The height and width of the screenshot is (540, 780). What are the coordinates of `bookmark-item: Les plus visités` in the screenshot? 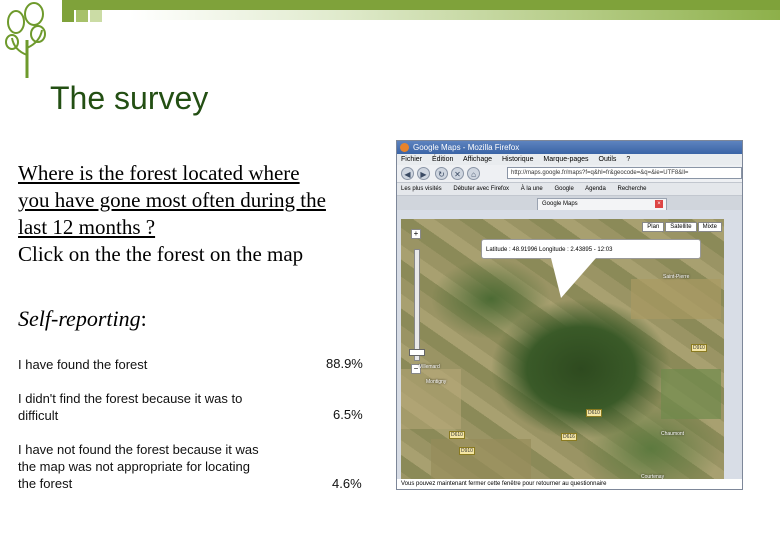 It's located at (421, 189).